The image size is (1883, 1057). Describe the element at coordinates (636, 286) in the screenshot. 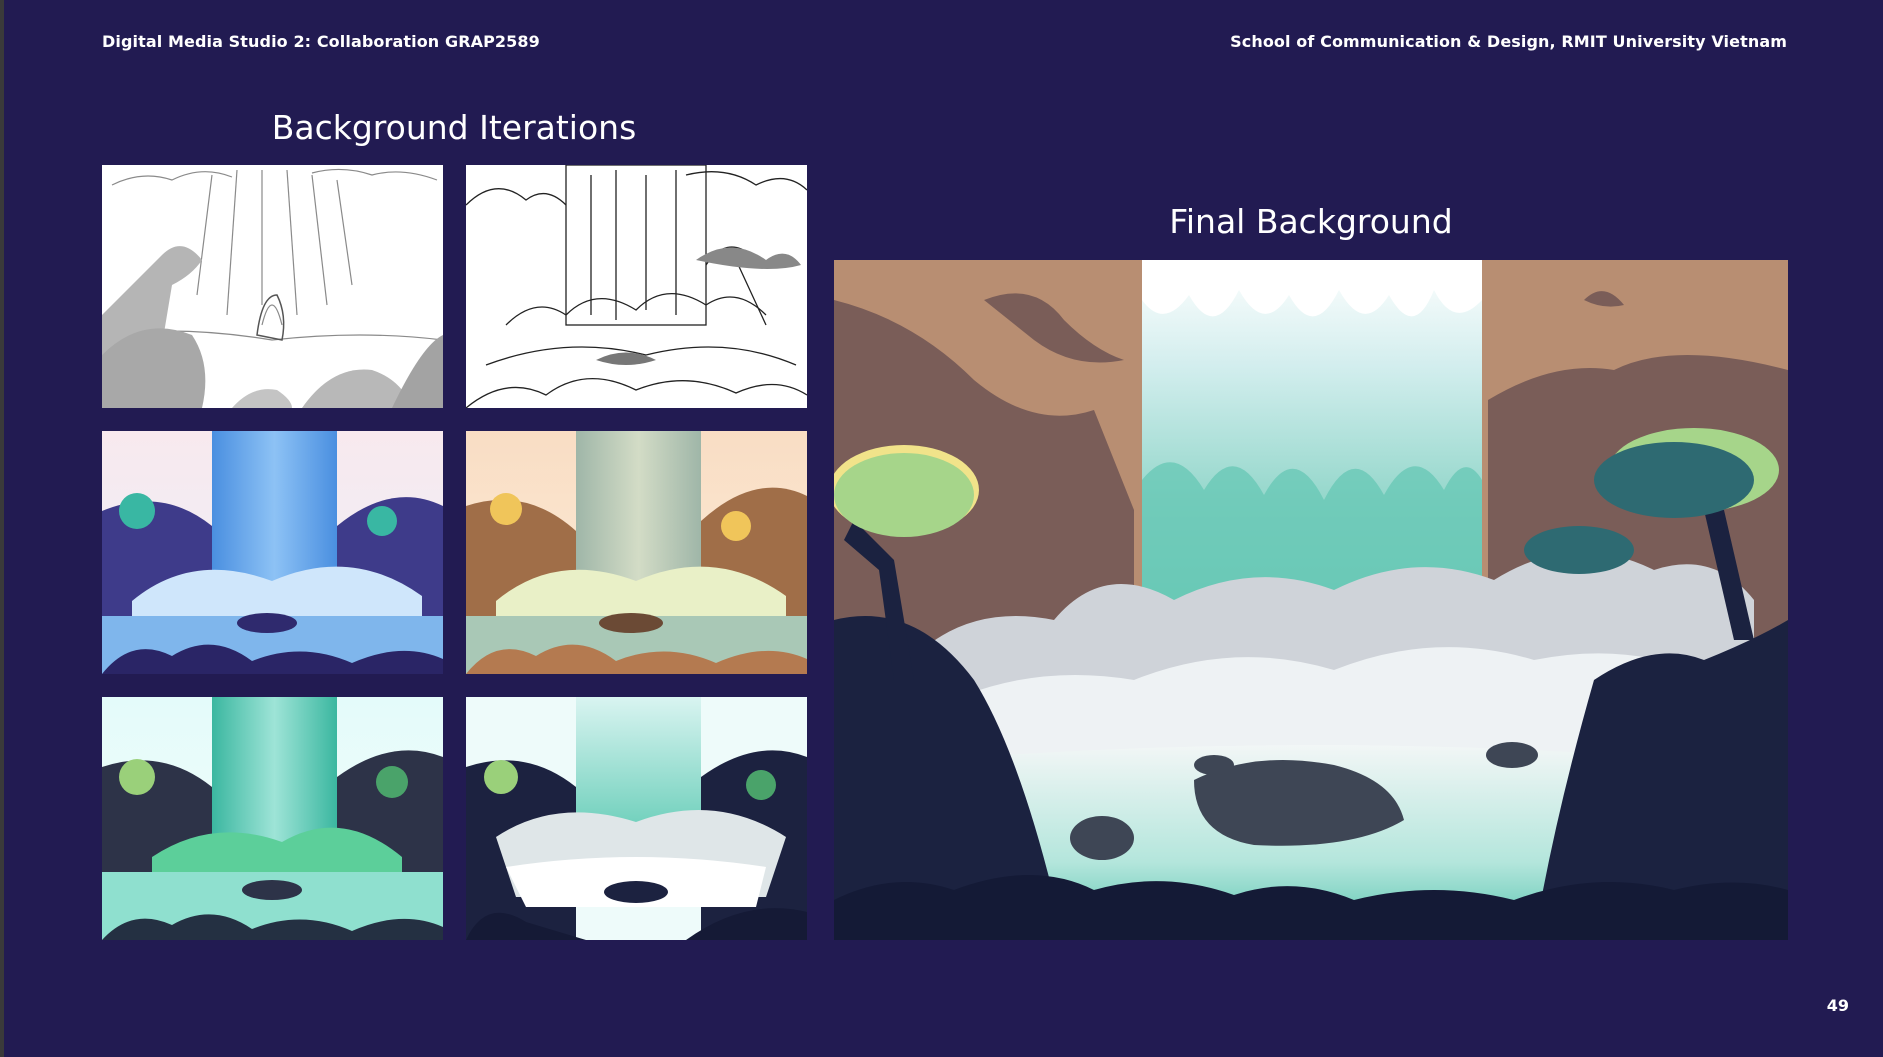

I see `iteration-thumbnail-lineart` at that location.